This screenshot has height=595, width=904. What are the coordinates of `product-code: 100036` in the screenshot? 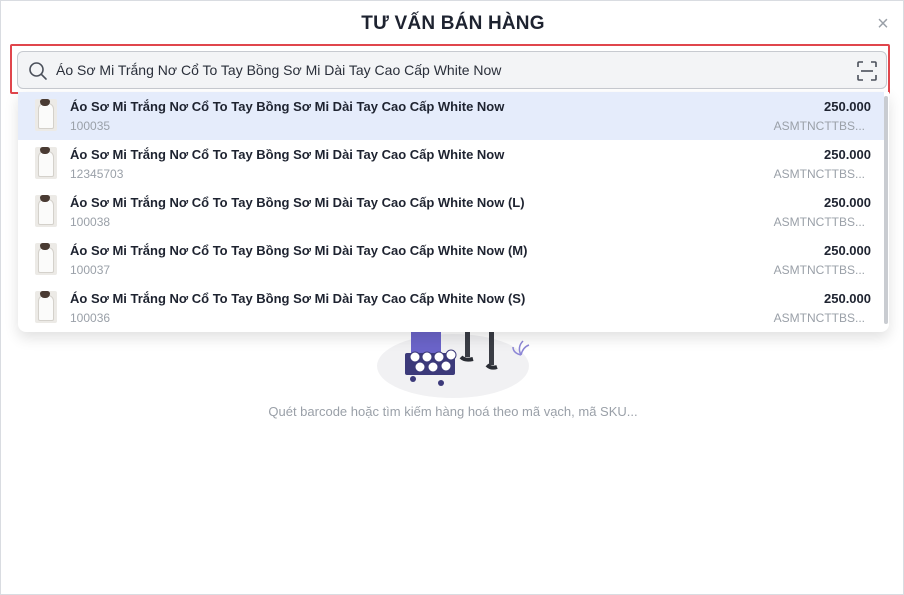 It's located at (90, 318).